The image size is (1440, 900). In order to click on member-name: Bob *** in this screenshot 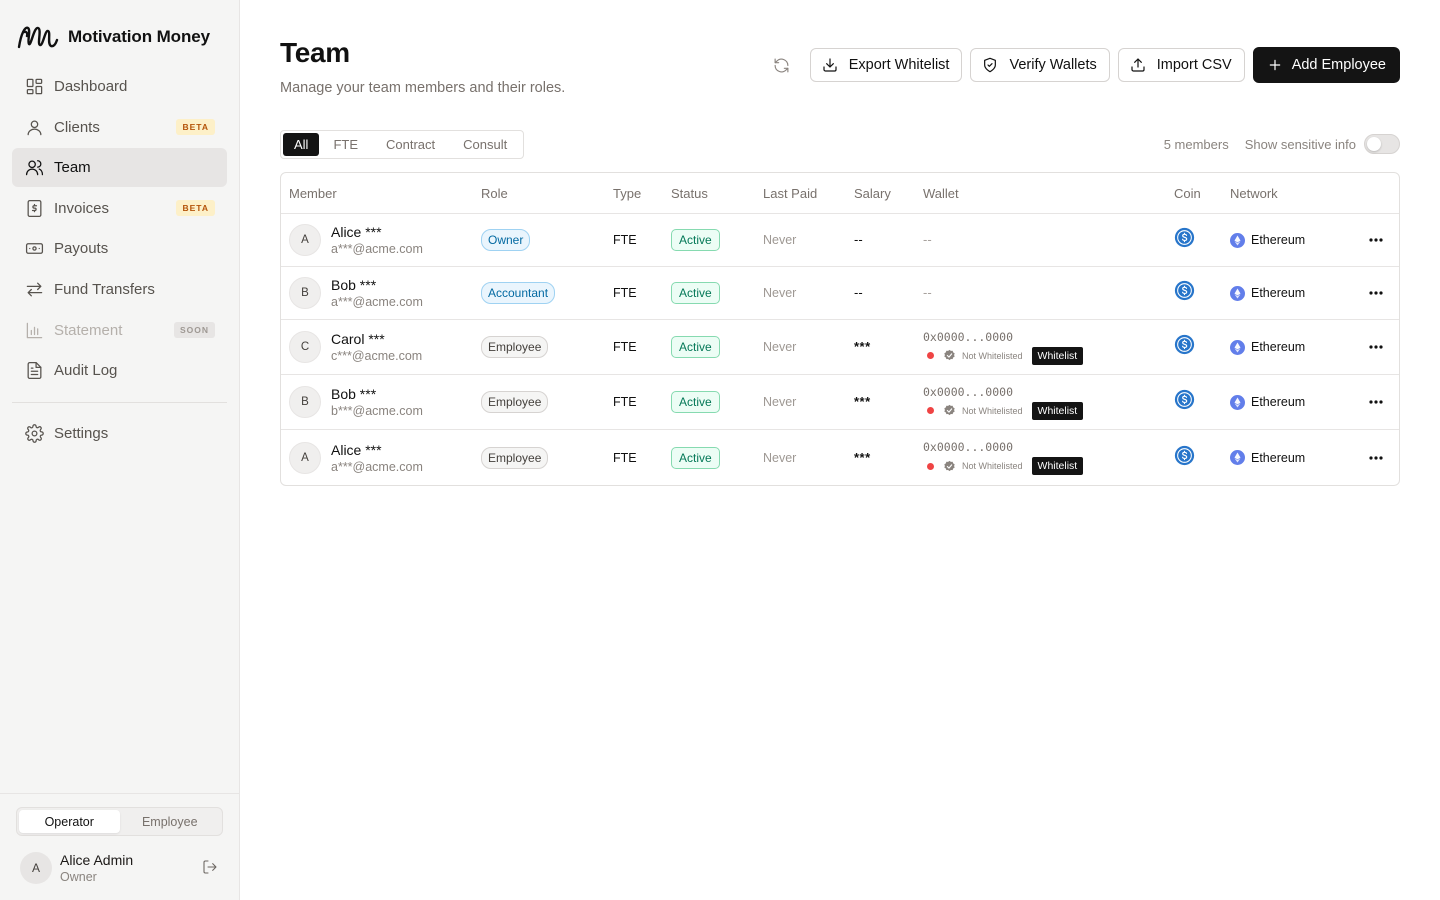, I will do `click(354, 285)`.